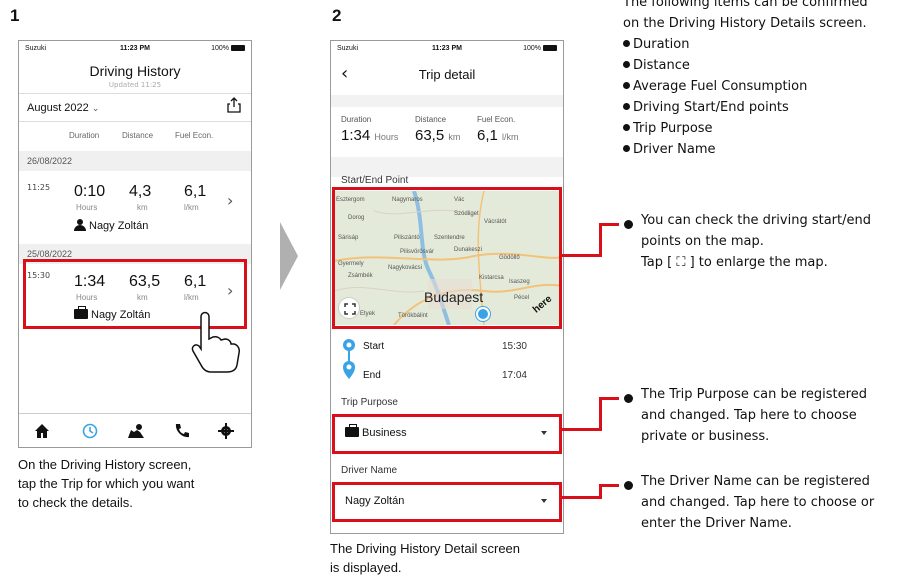  Describe the element at coordinates (84, 135) in the screenshot. I see `col-duration: Duration` at that location.